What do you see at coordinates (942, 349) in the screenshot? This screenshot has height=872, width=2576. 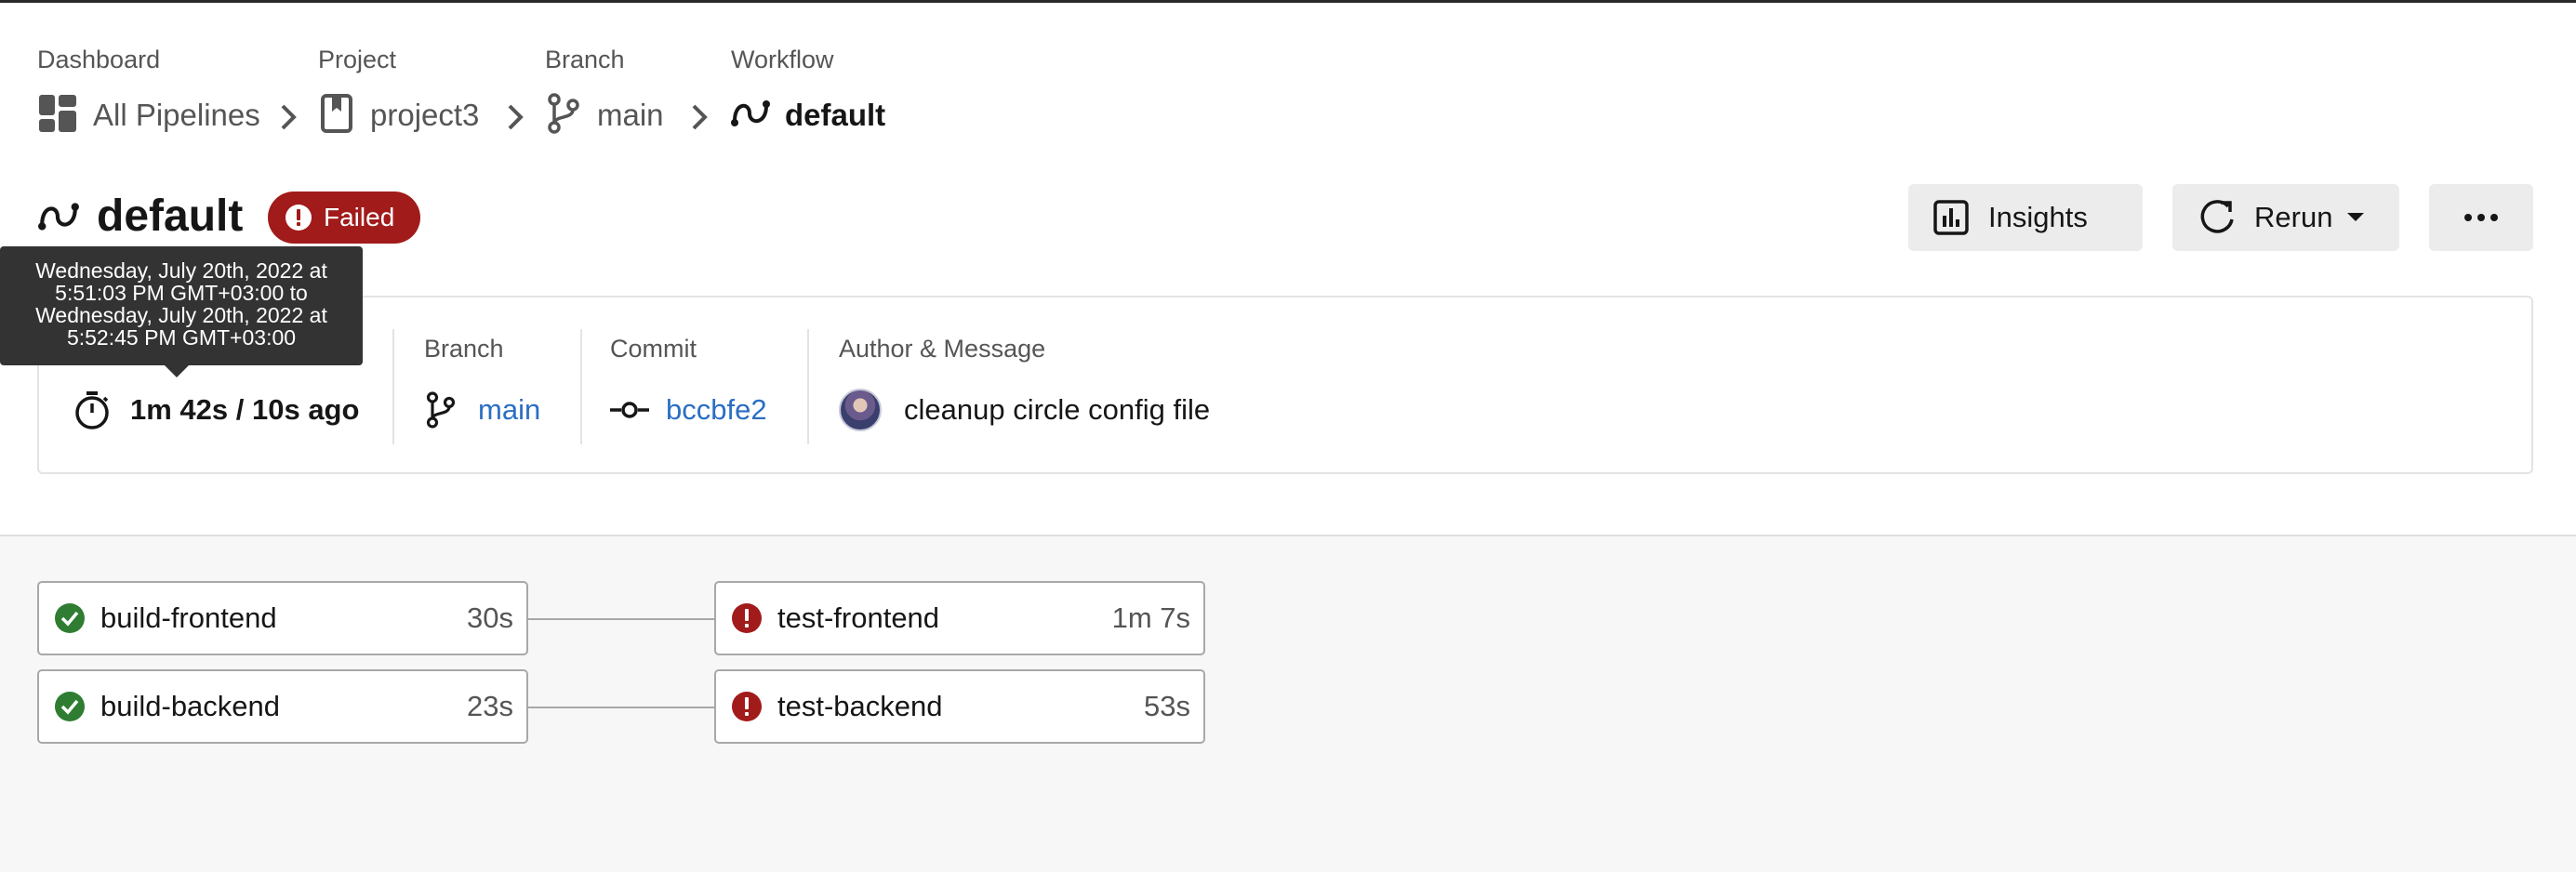 I see `author-message-label: Author & Message` at bounding box center [942, 349].